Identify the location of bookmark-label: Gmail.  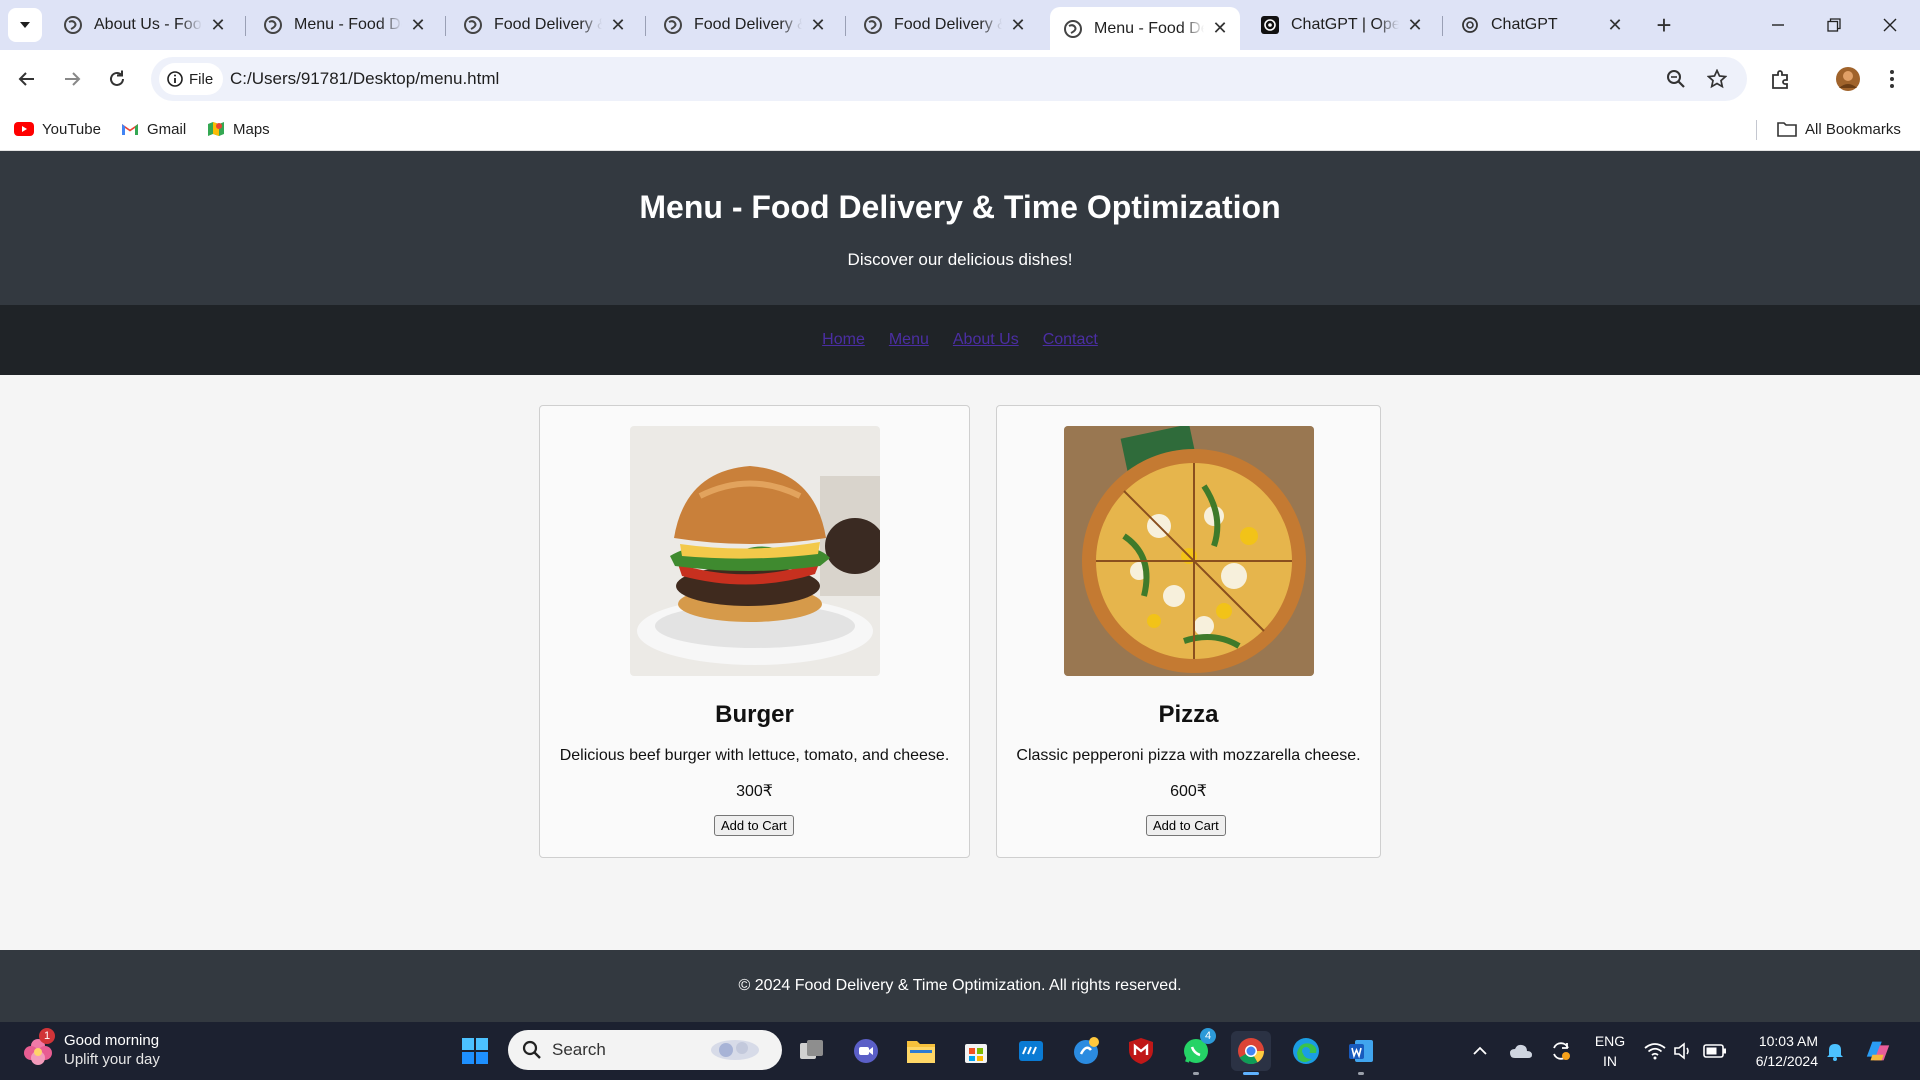
(167, 129).